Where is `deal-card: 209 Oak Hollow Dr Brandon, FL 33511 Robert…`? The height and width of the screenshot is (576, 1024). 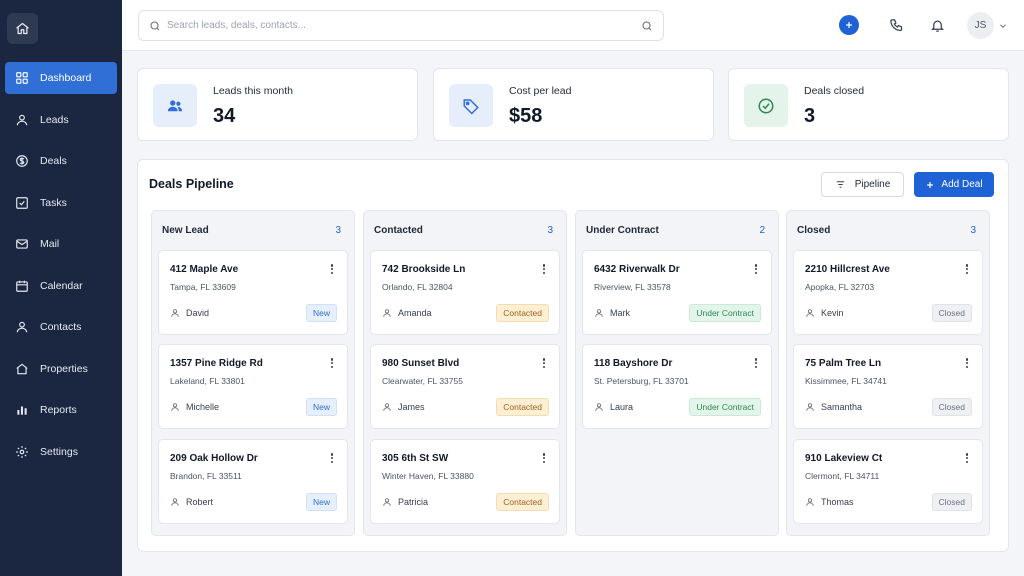
deal-card: 209 Oak Hollow Dr Brandon, FL 33511 Robert… is located at coordinates (253, 481).